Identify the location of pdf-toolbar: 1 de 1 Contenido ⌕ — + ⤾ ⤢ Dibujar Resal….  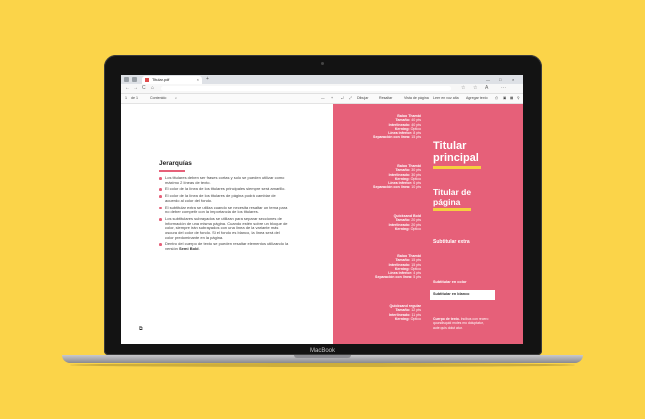
(322, 99).